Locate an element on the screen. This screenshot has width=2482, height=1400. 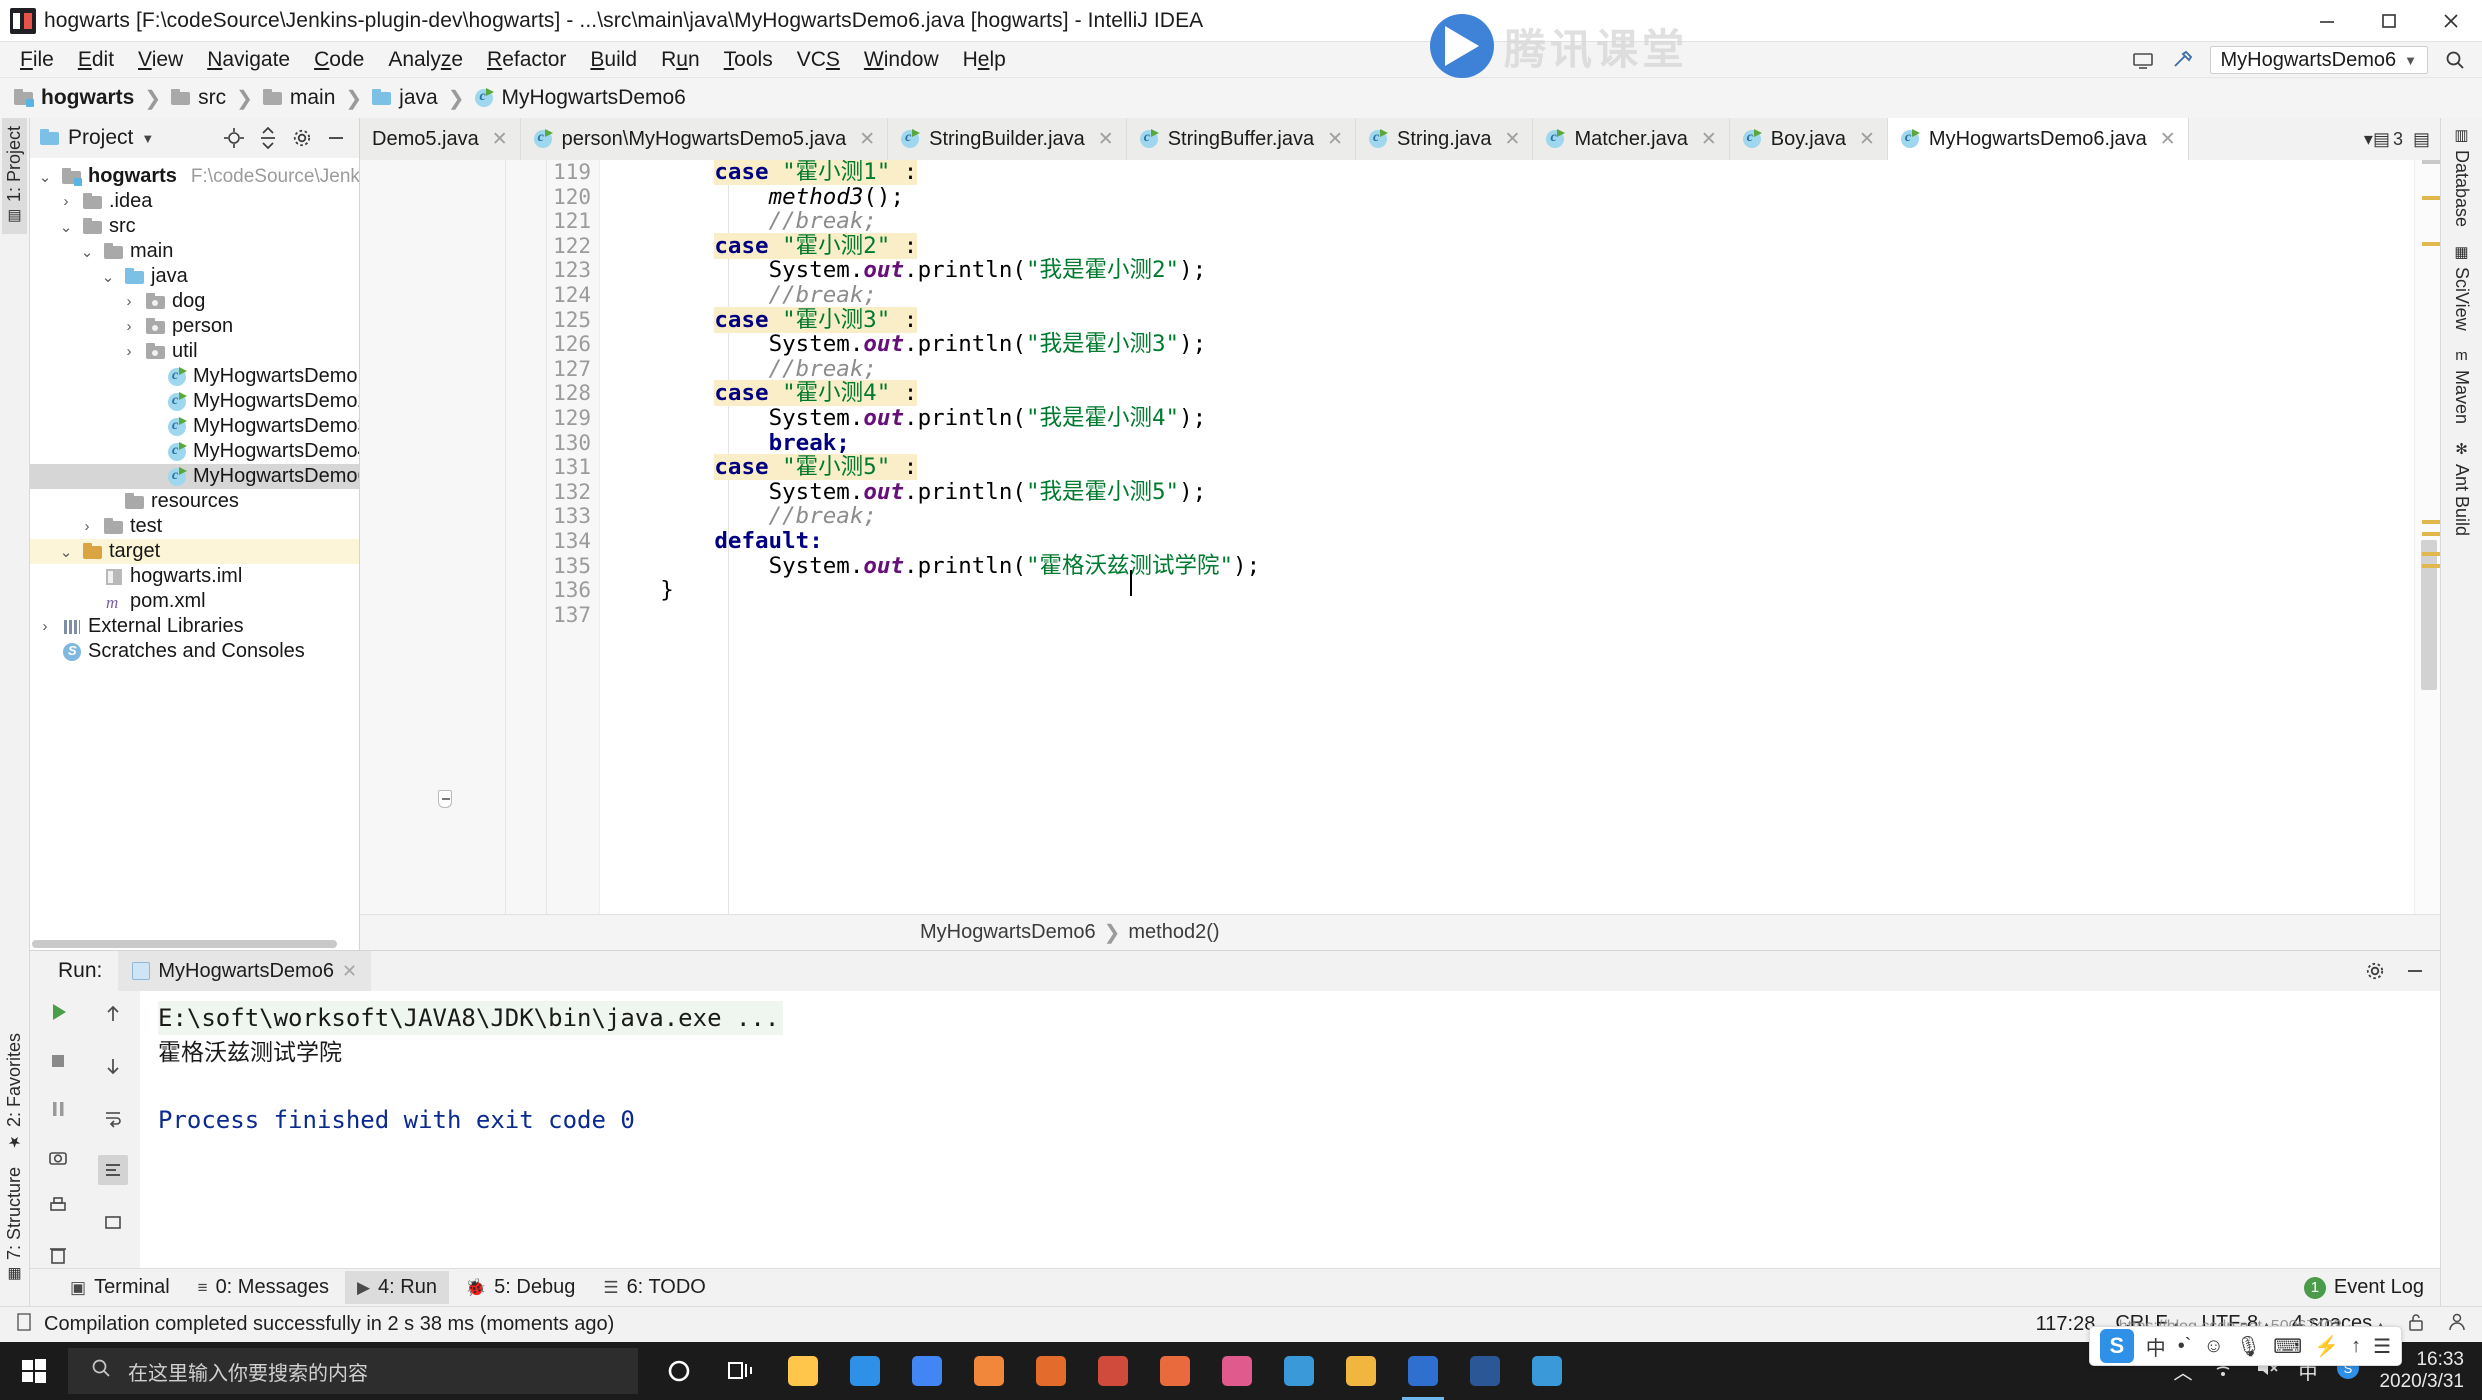
ime-keyboard-icon: ⌨ is located at coordinates (2287, 1346).